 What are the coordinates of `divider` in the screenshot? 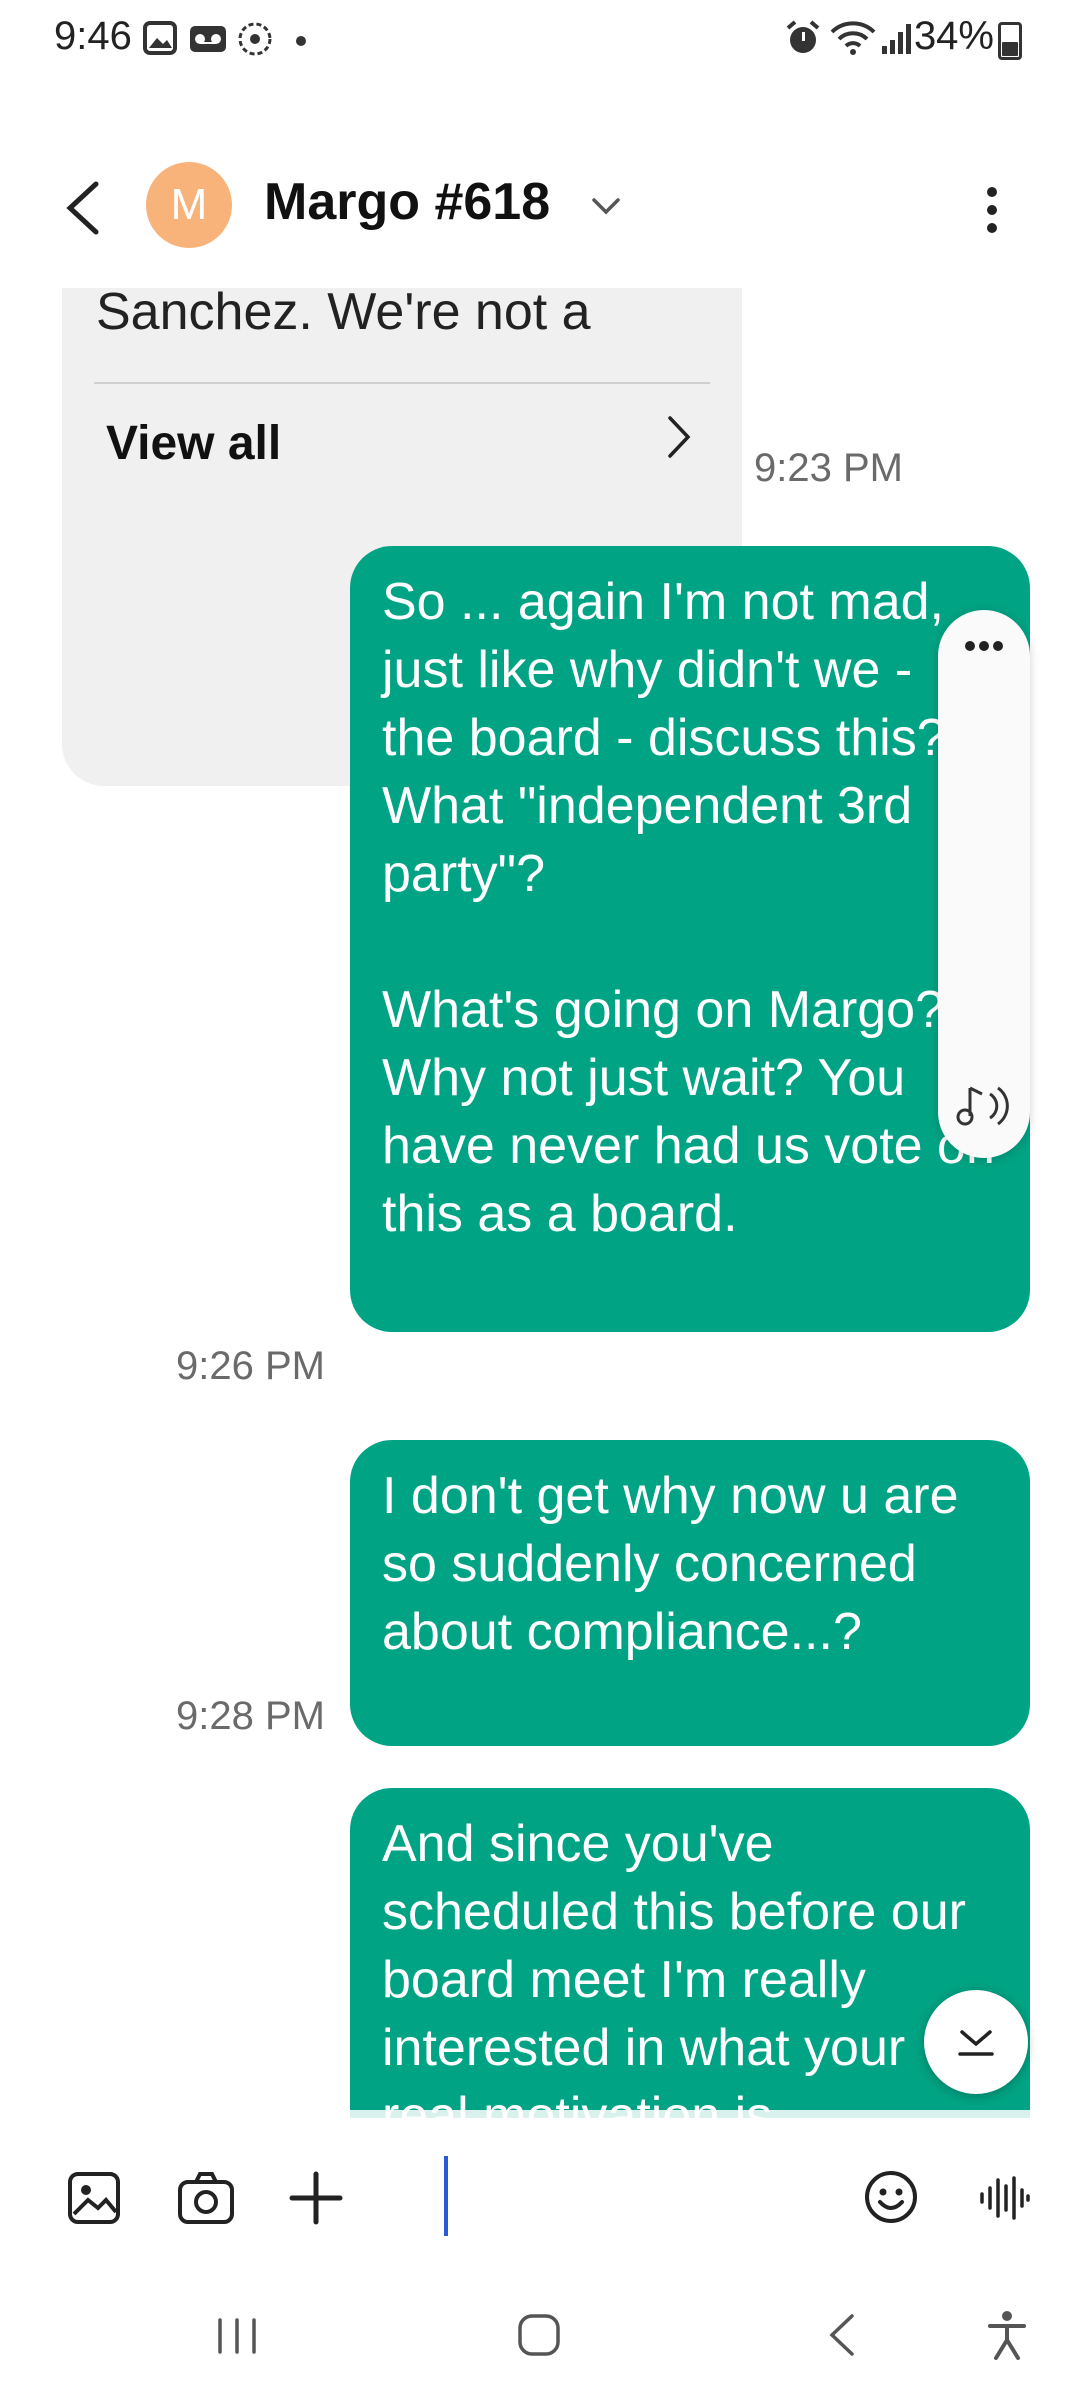 It's located at (402, 383).